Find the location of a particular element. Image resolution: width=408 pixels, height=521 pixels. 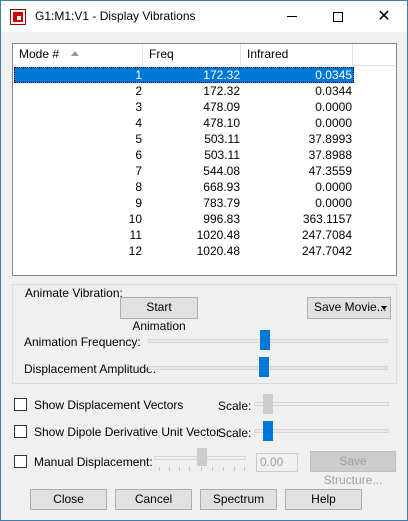

vectors-scale-track is located at coordinates (321, 404).